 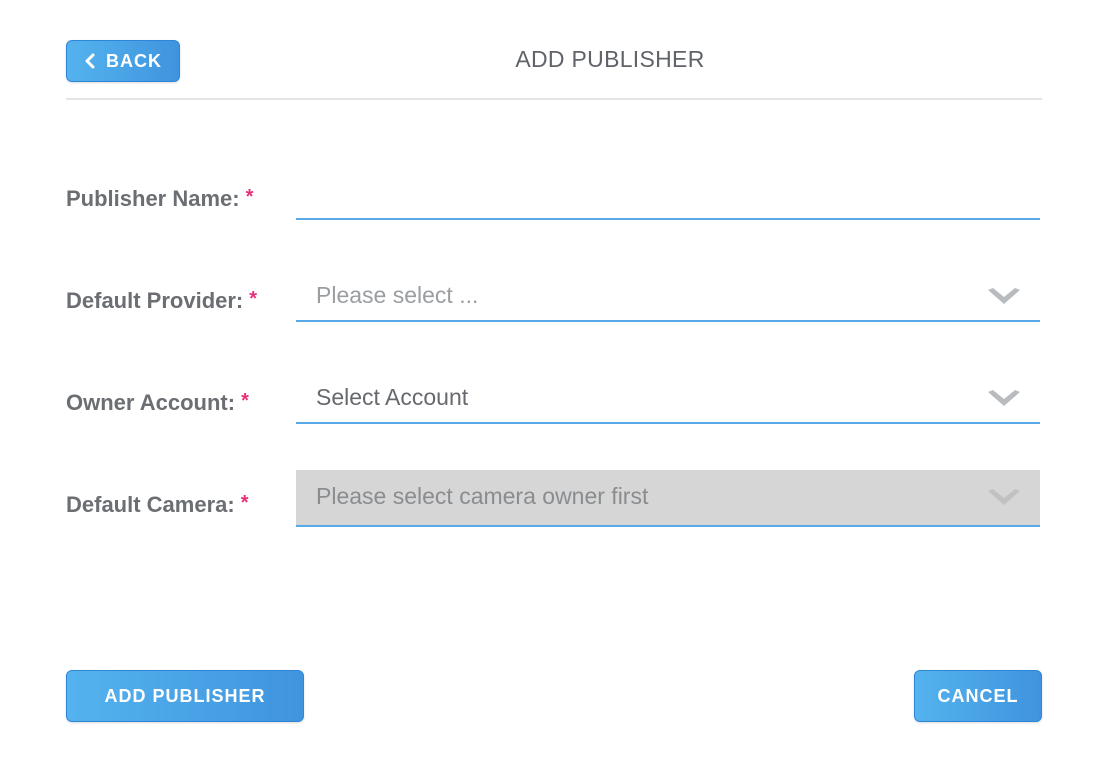 I want to click on publisher-name-input, so click(x=668, y=194).